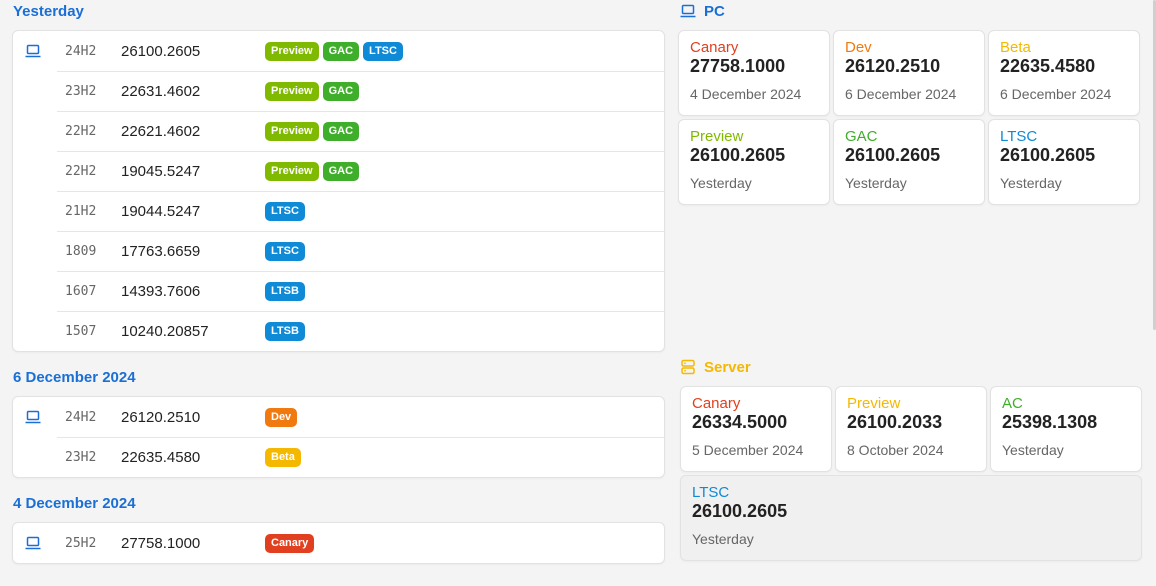 Image resolution: width=1156 pixels, height=586 pixels. I want to click on pc-tile-ltsc: LTSC 26100.2605 Yesterday, so click(1064, 162).